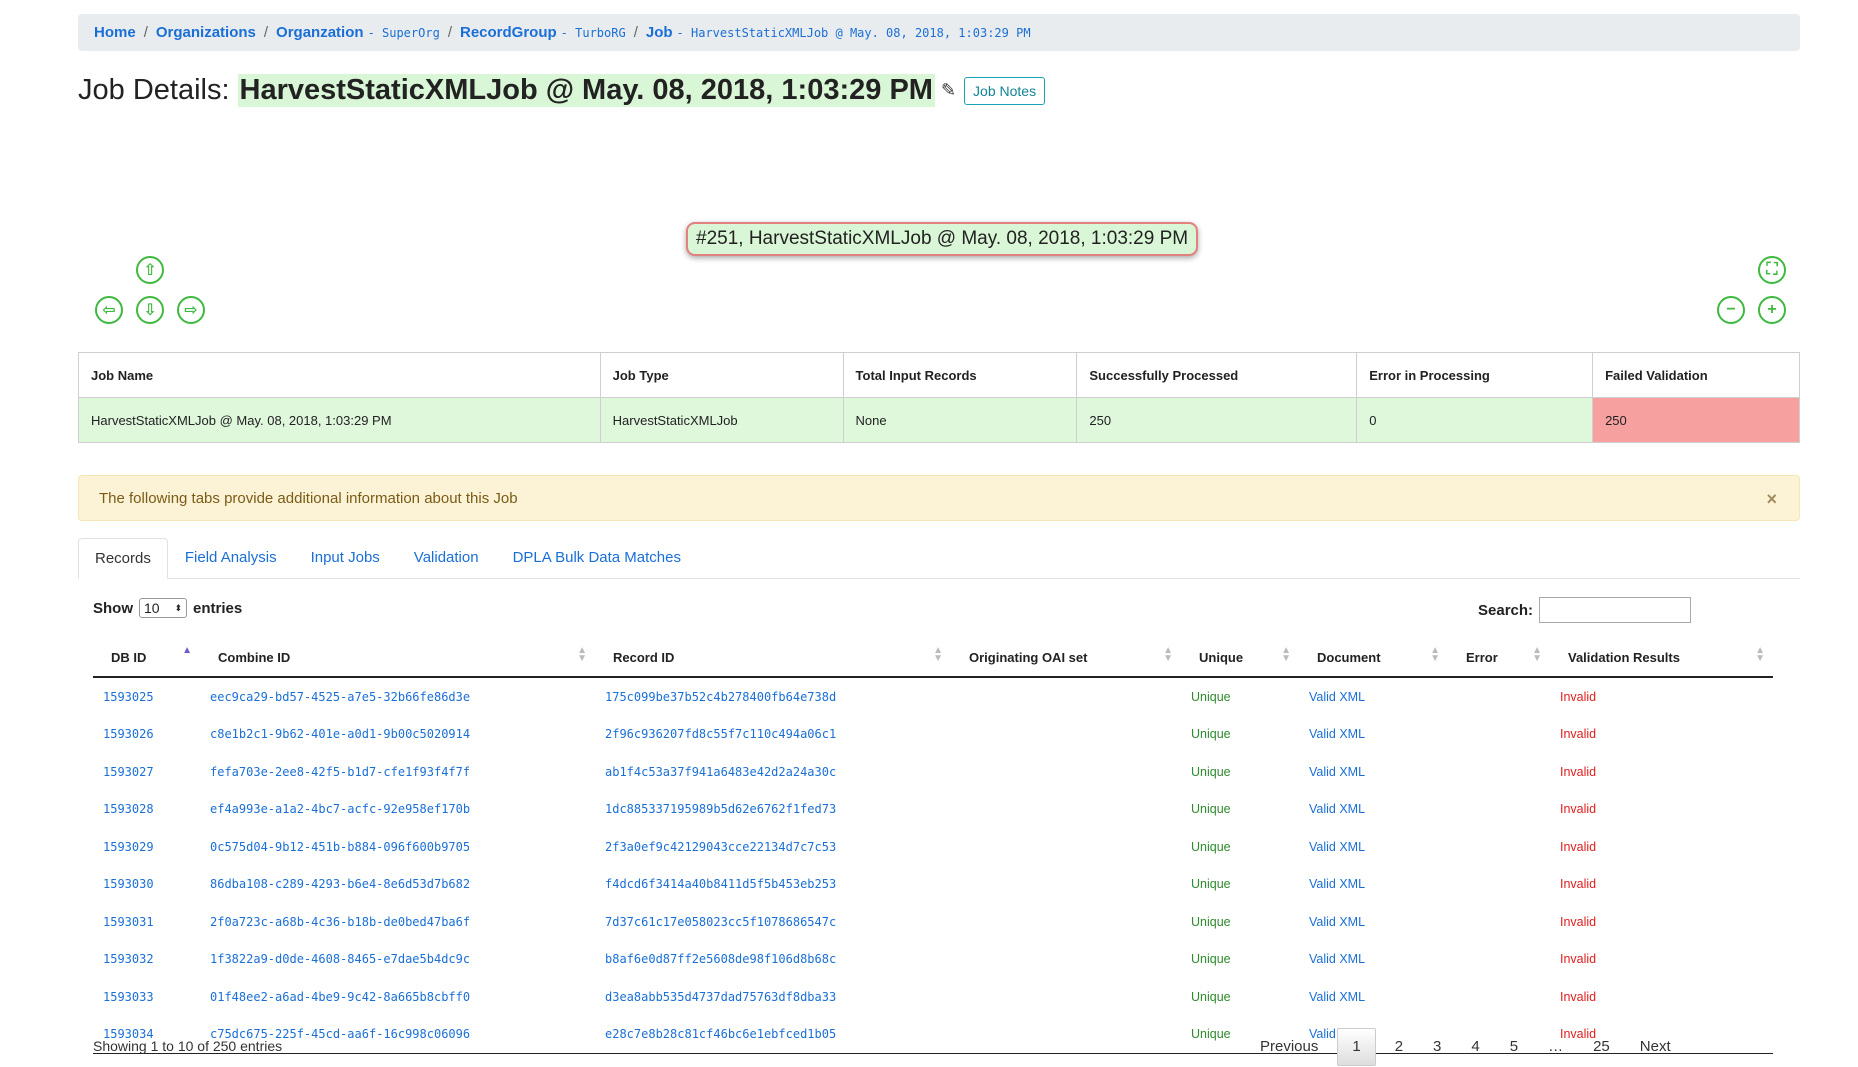  I want to click on db-id-cell: 1593027, so click(146, 772).